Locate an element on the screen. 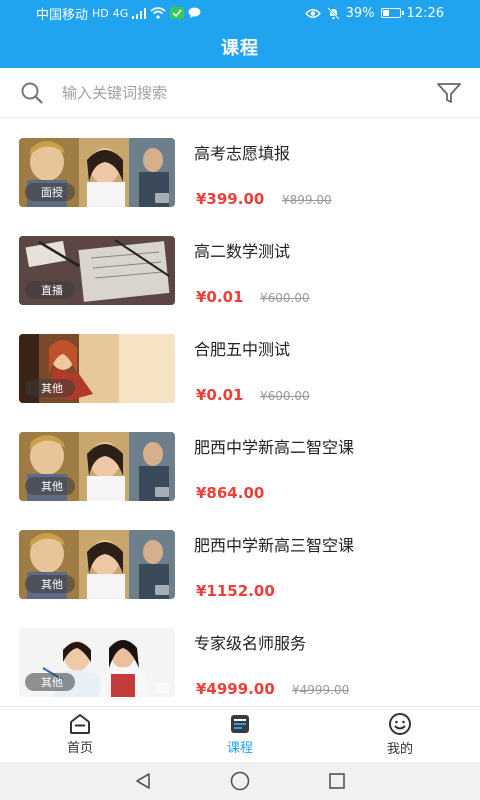 The height and width of the screenshot is (800, 480). course-price: ¥4999.00 is located at coordinates (235, 689).